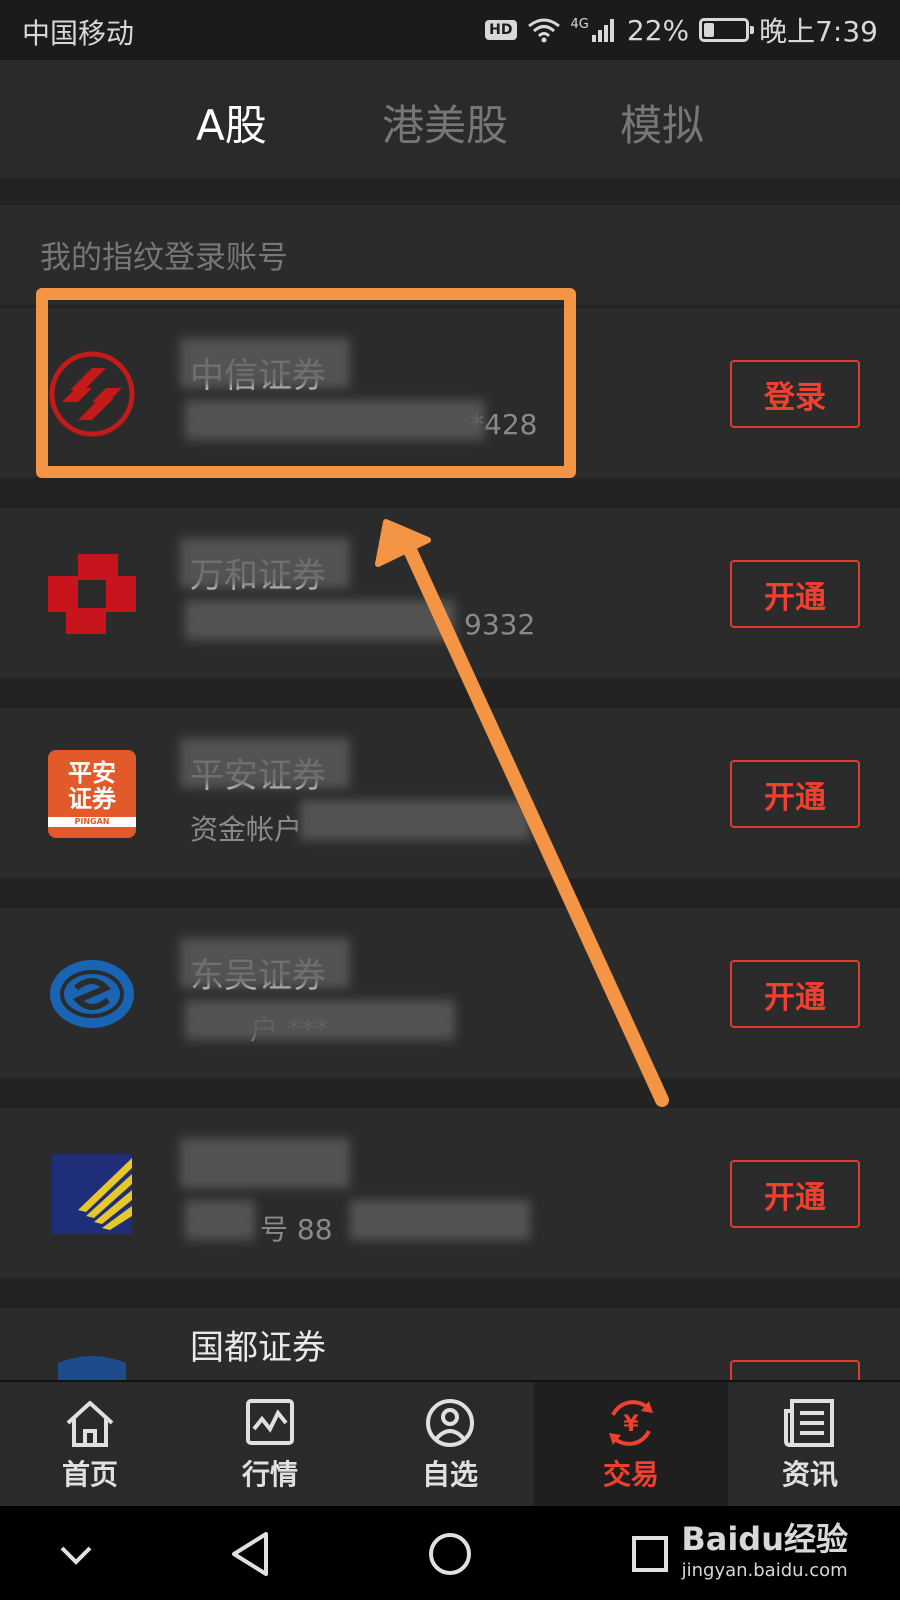  I want to click on home-circle-icon, so click(450, 1554).